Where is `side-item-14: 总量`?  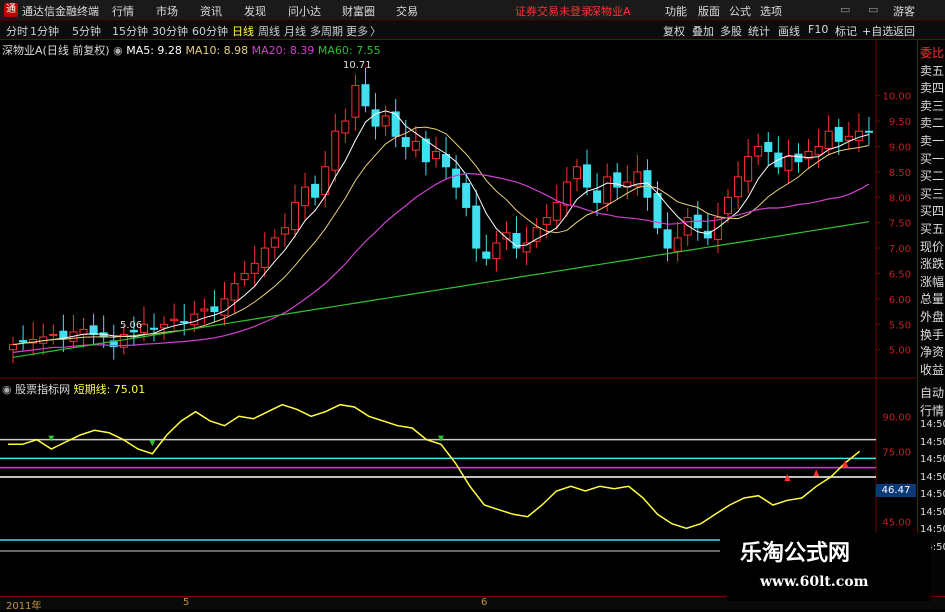
side-item-14: 总量 is located at coordinates (932, 298).